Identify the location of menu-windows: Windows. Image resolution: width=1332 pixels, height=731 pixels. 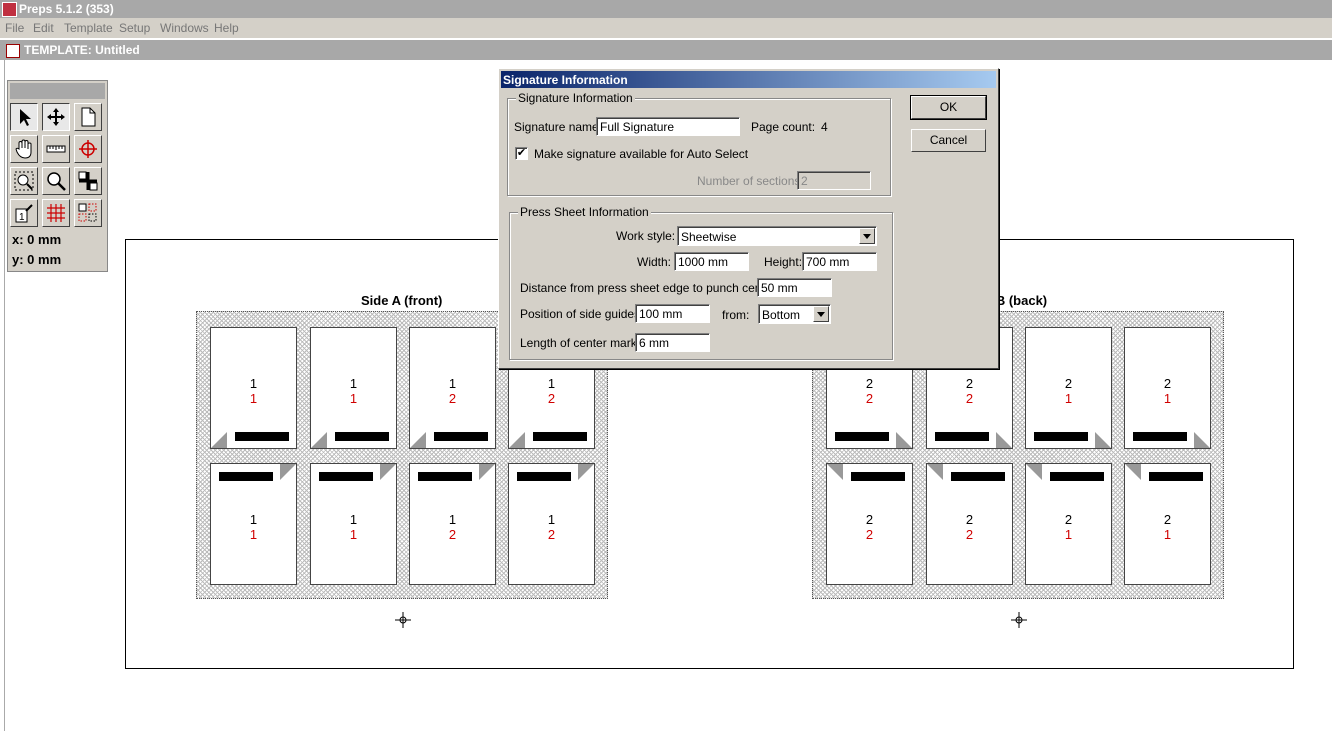
(184, 28).